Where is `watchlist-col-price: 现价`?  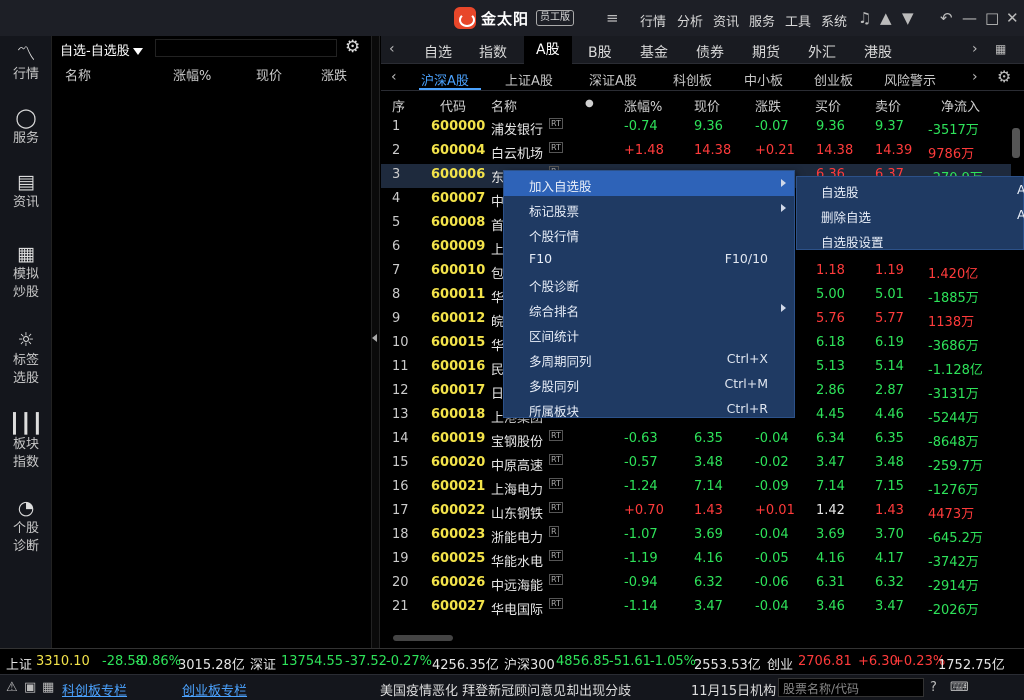 watchlist-col-price: 现价 is located at coordinates (269, 74).